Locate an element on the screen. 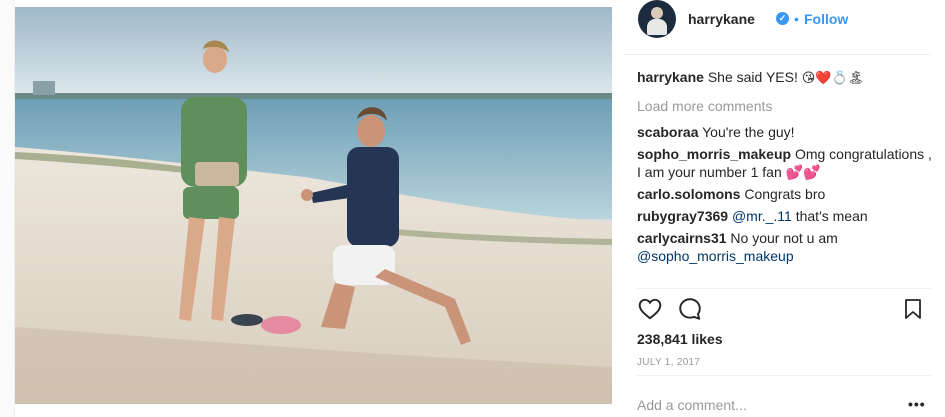 The height and width of the screenshot is (417, 945). actions-divider is located at coordinates (784, 288).